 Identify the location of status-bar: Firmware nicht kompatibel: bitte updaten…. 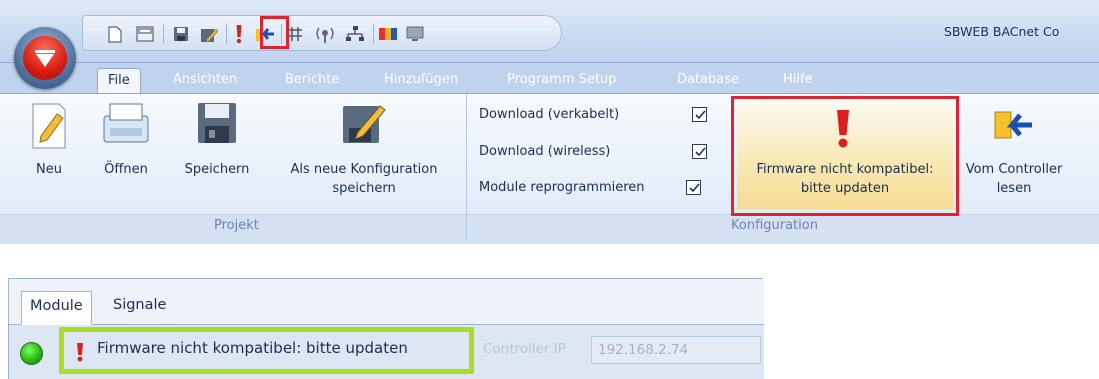
(386, 352).